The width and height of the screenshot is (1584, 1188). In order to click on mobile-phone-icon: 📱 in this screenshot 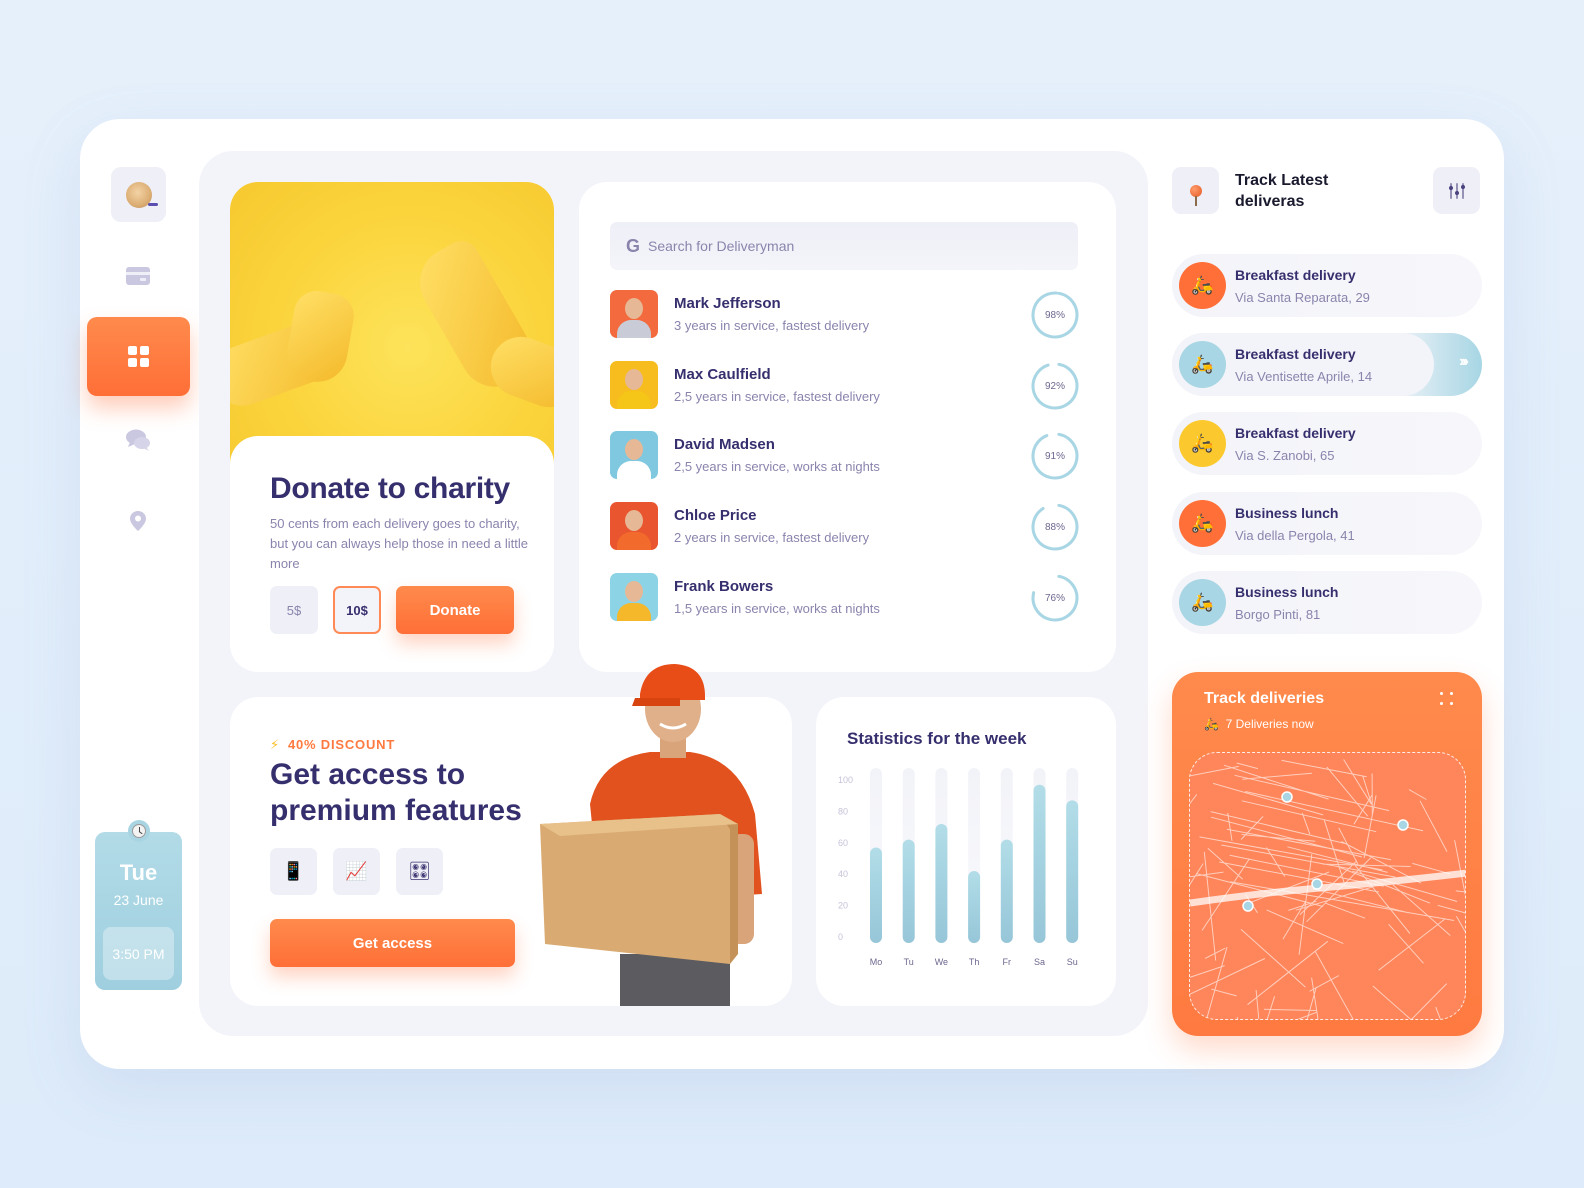, I will do `click(293, 871)`.